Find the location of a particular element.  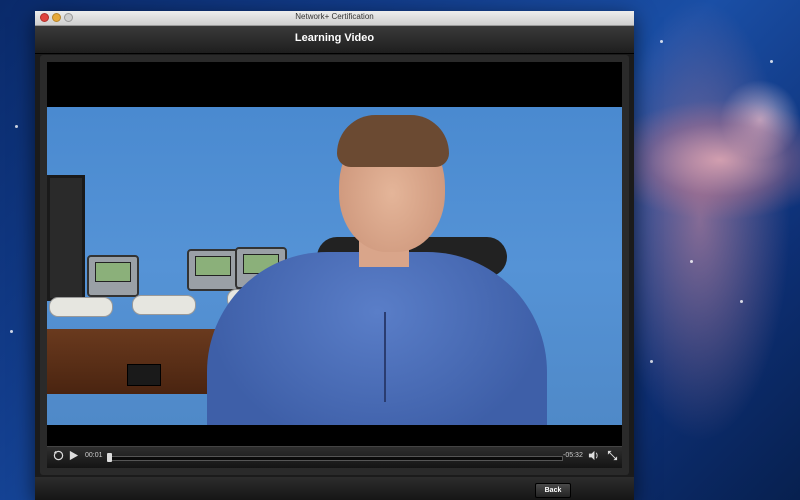

remaining-time: -05:32 is located at coordinates (573, 455).